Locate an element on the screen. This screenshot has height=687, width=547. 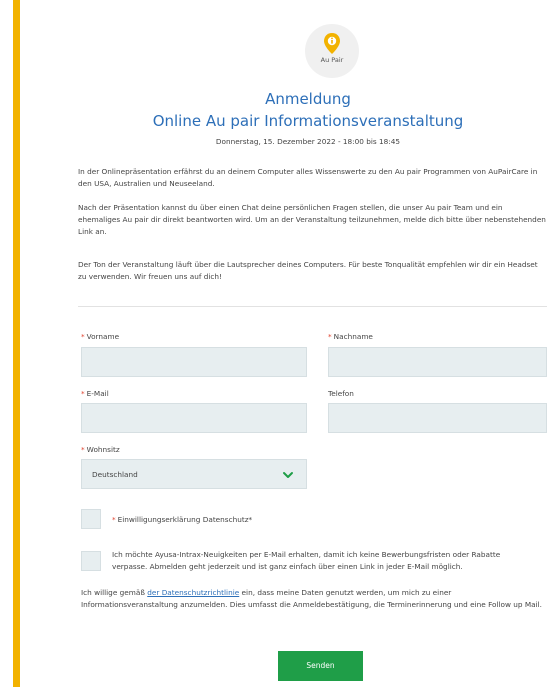
wohnsitz-value: Deutschland is located at coordinates (115, 474).